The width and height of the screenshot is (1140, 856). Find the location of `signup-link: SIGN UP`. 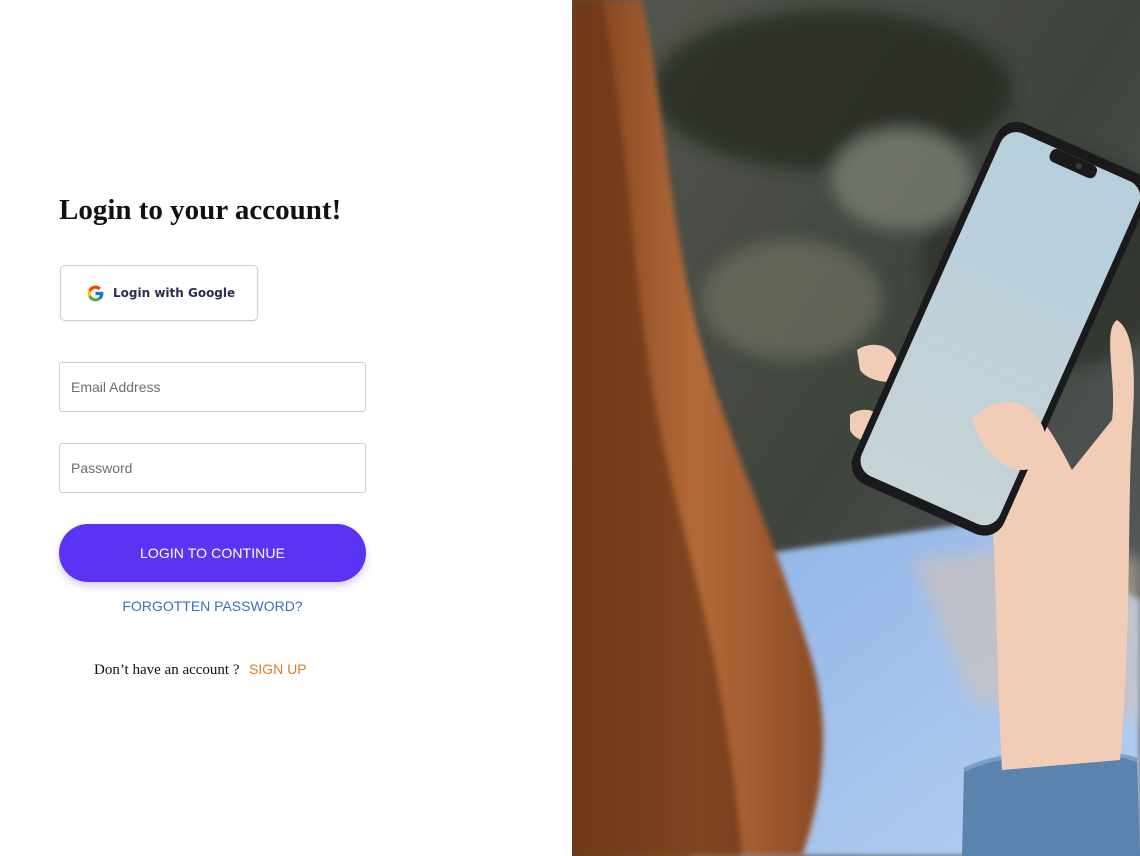

signup-link: SIGN UP is located at coordinates (278, 669).